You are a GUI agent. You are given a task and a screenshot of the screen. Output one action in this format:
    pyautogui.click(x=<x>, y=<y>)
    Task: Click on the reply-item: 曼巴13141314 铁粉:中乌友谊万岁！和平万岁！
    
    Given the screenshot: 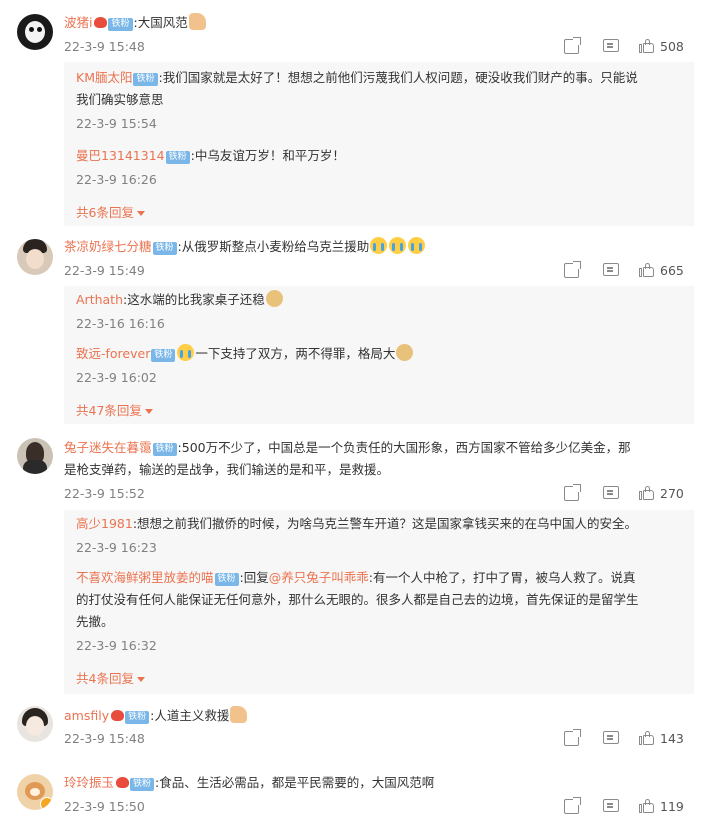 What is the action you would take?
    pyautogui.click(x=210, y=156)
    